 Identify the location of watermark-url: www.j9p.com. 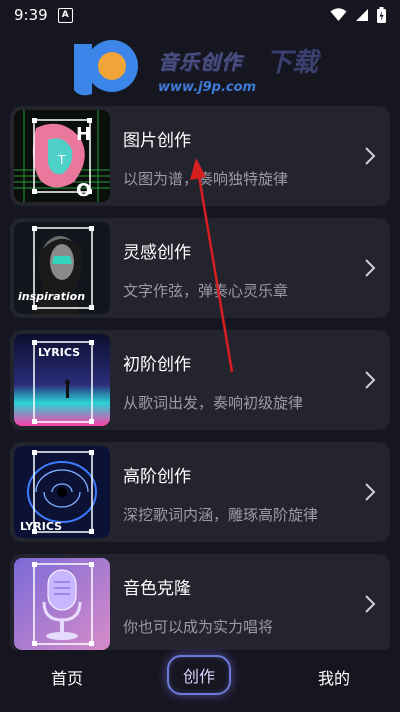
(207, 87).